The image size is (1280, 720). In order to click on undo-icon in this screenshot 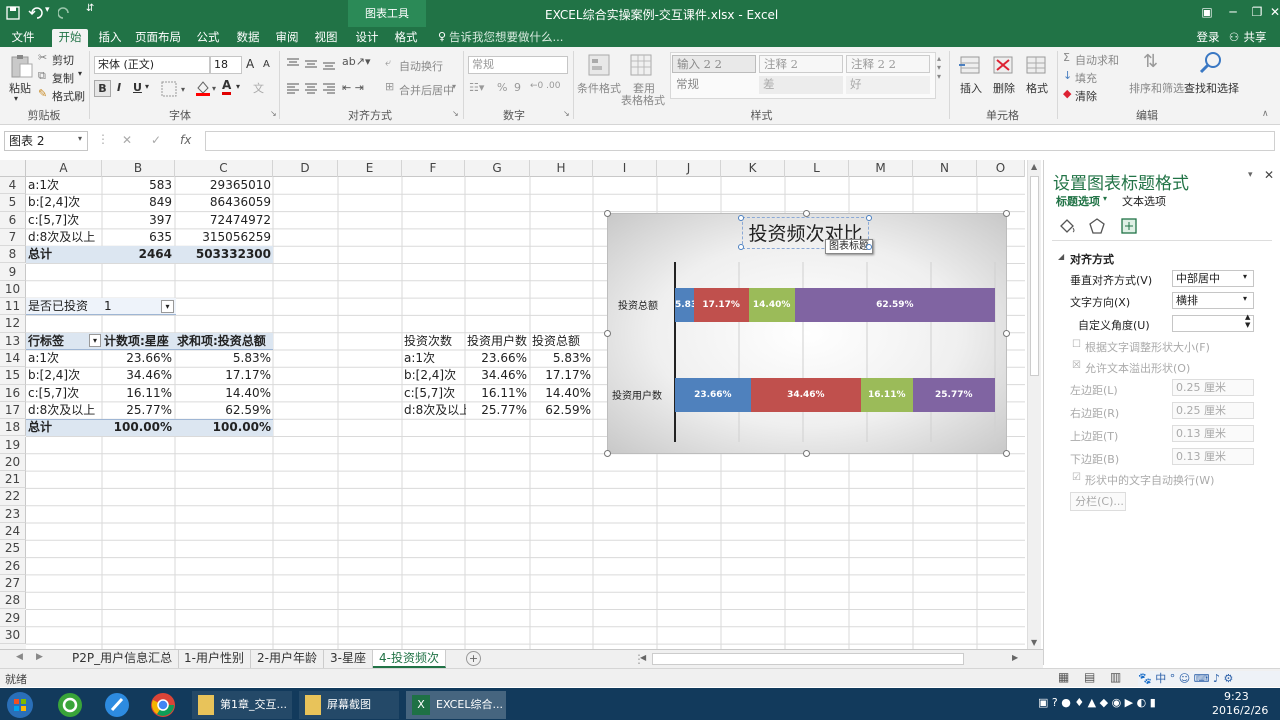, I will do `click(36, 13)`.